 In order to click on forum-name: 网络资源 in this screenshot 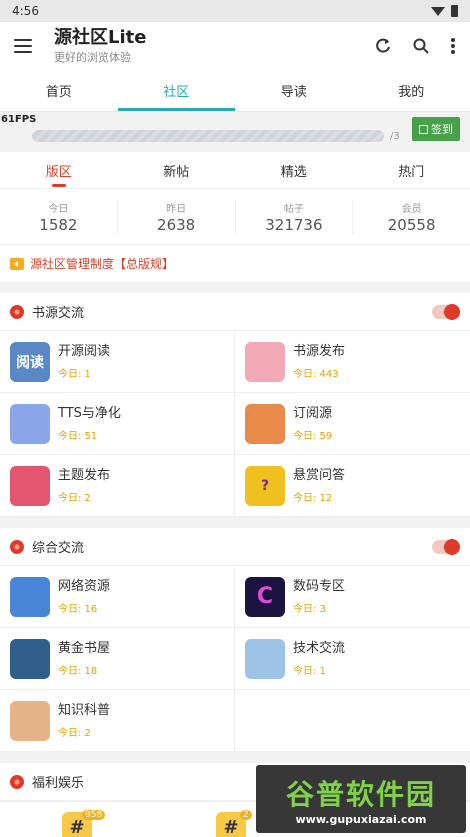, I will do `click(84, 586)`.